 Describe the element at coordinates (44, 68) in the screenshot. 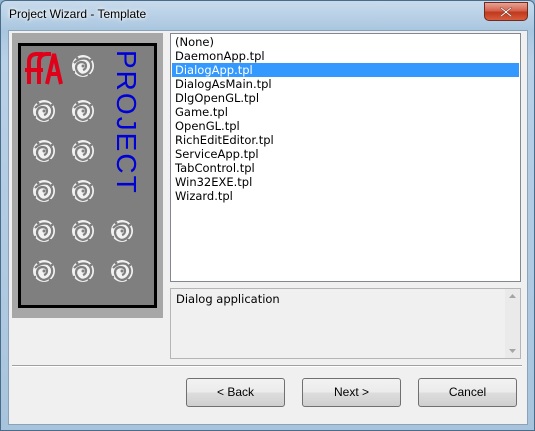

I see `ffa-mark` at that location.